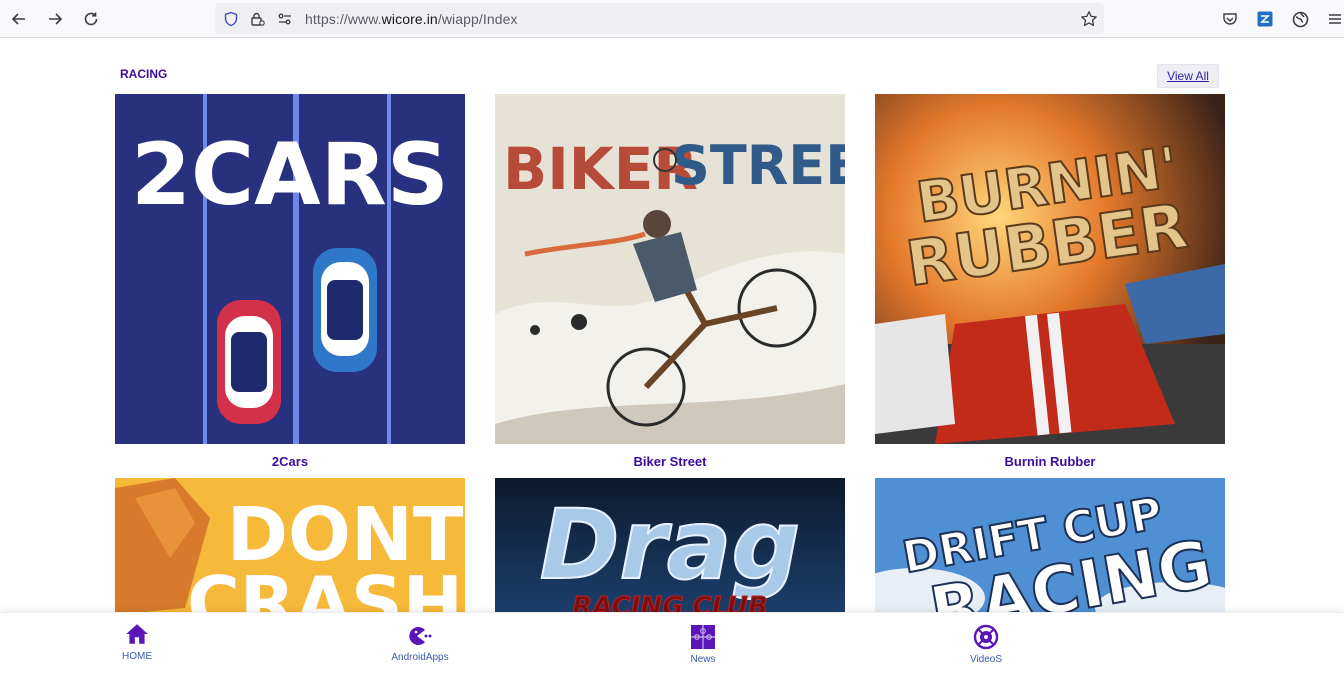 The width and height of the screenshot is (1344, 676). Describe the element at coordinates (670, 461) in the screenshot. I see `game-title: Biker Street` at that location.